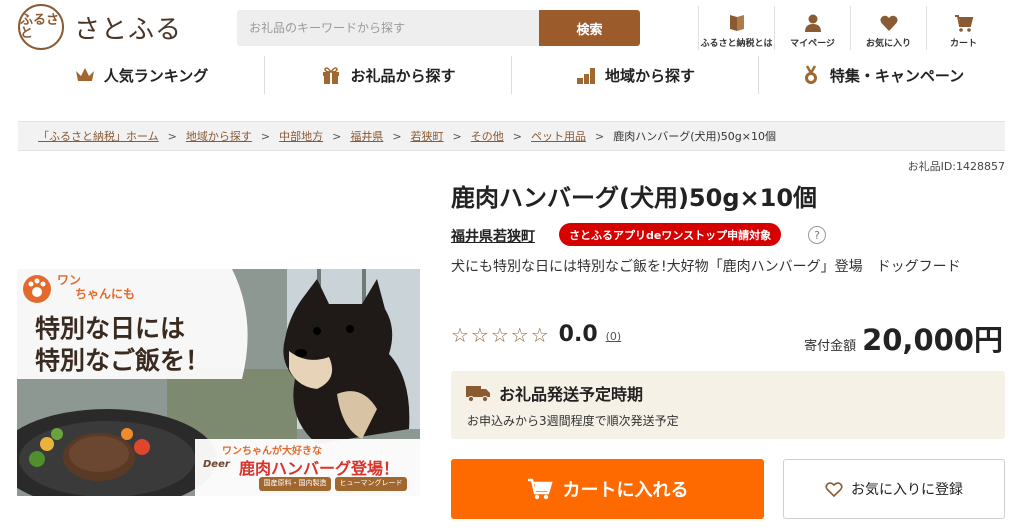 The height and width of the screenshot is (528, 1024). I want to click on star-rating-icon: ☆☆☆☆☆, so click(501, 334).